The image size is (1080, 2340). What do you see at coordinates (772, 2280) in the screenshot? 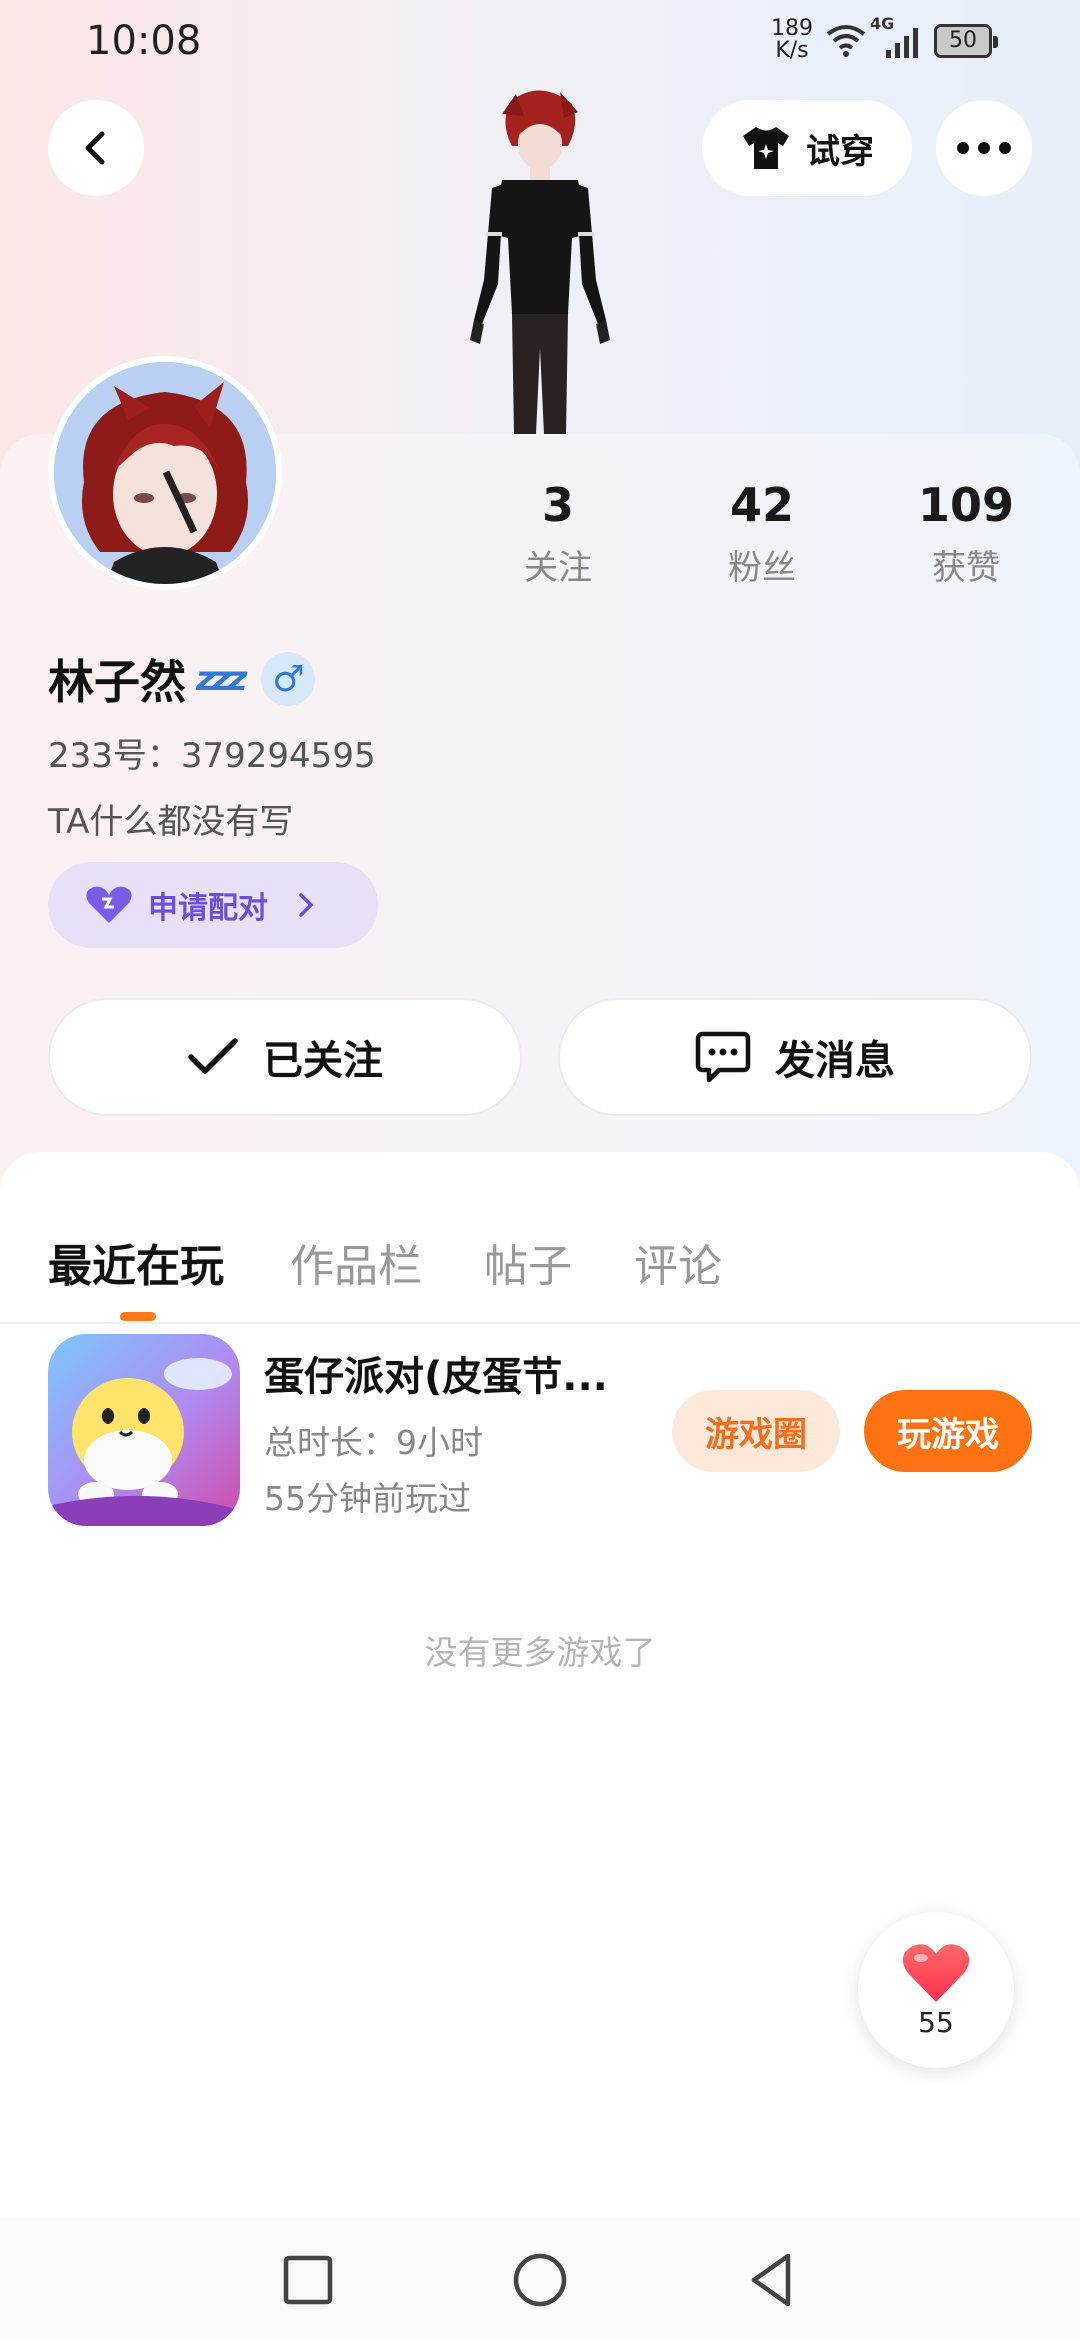
I see `back-nav-icon` at bounding box center [772, 2280].